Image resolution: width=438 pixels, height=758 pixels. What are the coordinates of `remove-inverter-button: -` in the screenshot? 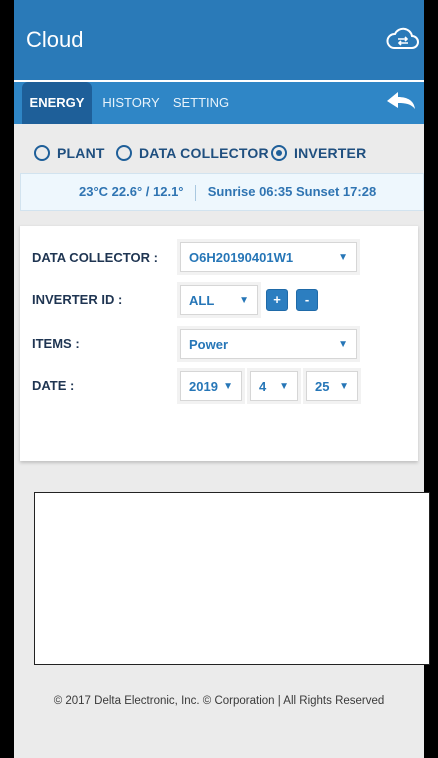 It's located at (307, 300).